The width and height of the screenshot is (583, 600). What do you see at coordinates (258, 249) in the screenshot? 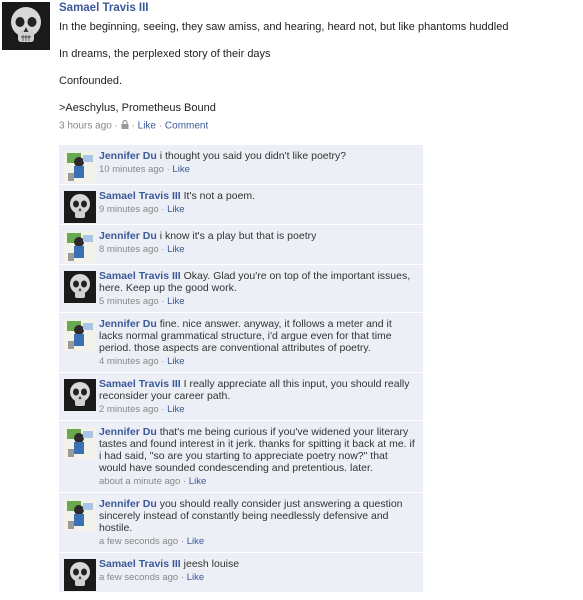
I see `comment-meta: 8 minutes ago · Like` at bounding box center [258, 249].